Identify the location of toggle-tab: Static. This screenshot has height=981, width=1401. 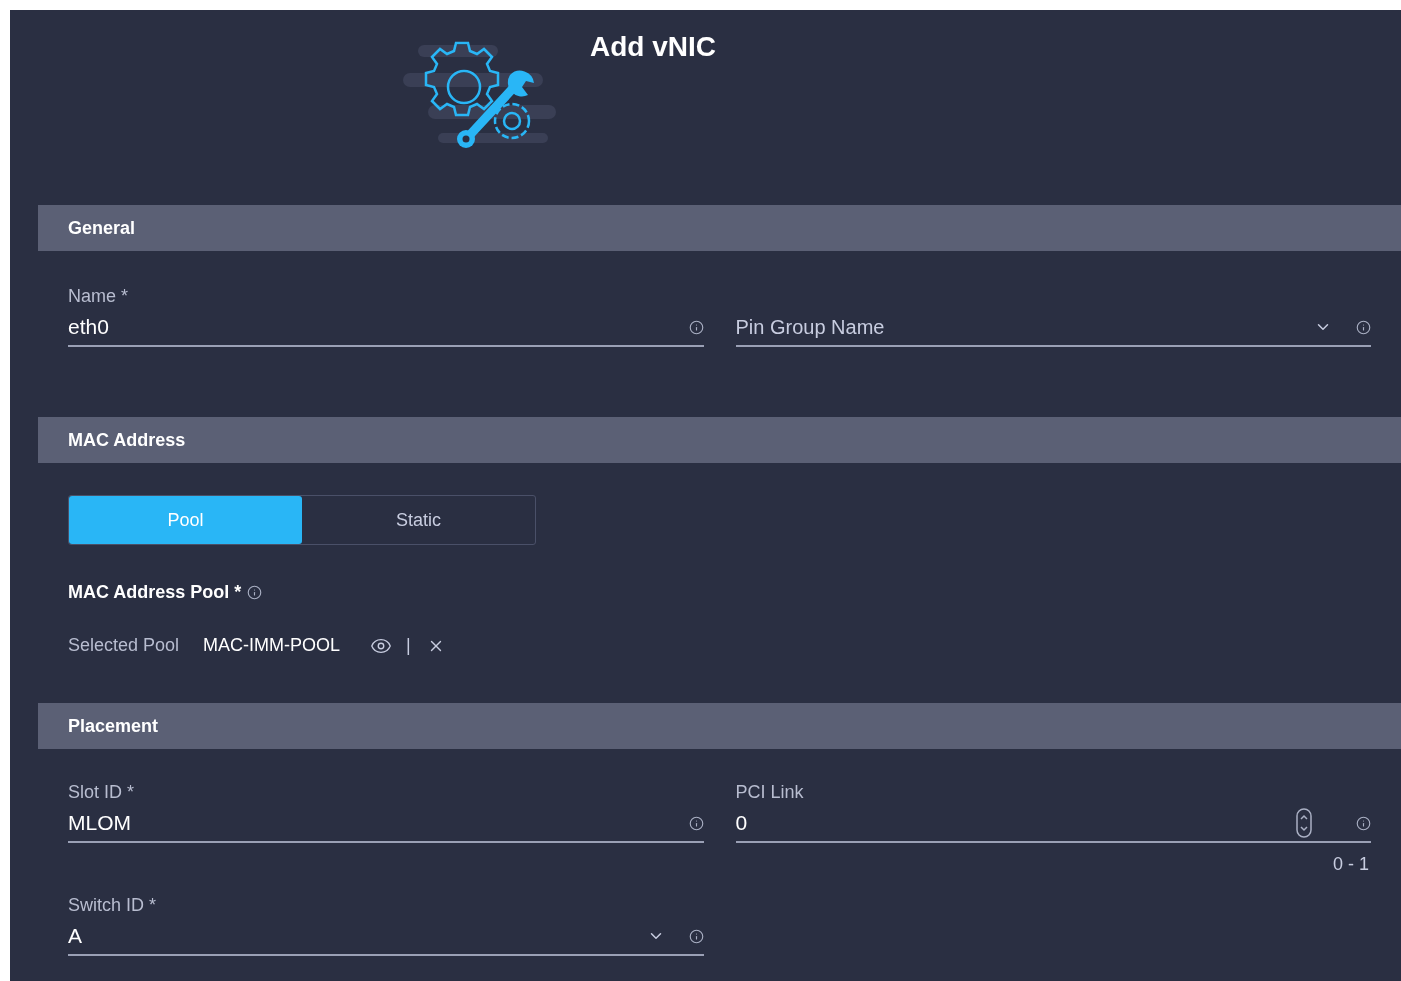
(418, 520).